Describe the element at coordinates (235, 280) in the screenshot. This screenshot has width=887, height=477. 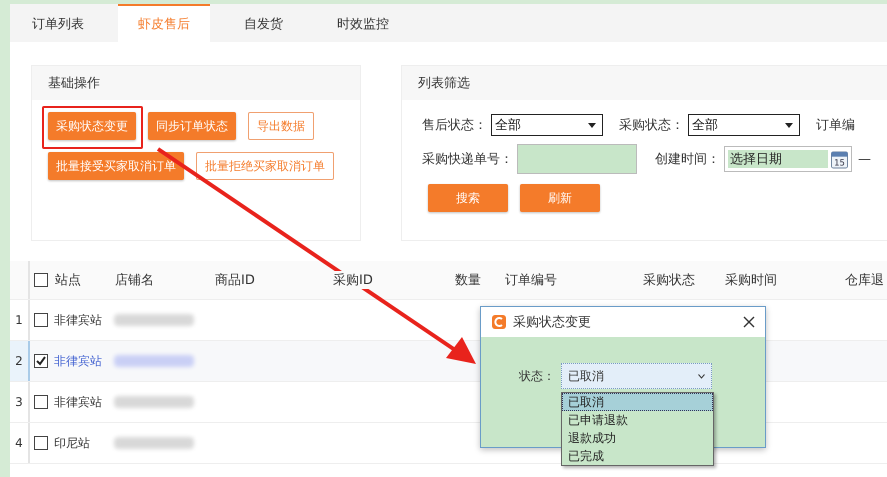
I see `column-header: 商品ID` at that location.